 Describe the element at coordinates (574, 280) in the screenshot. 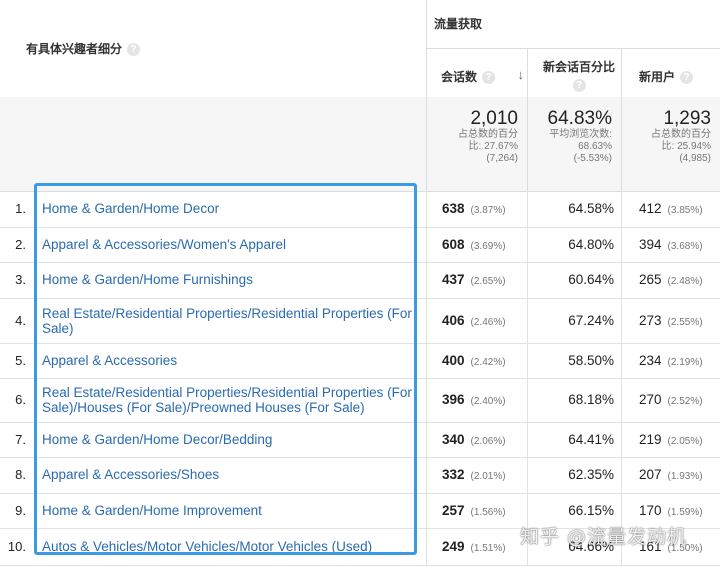

I see `cell-new-session-pct: 60.64%` at that location.